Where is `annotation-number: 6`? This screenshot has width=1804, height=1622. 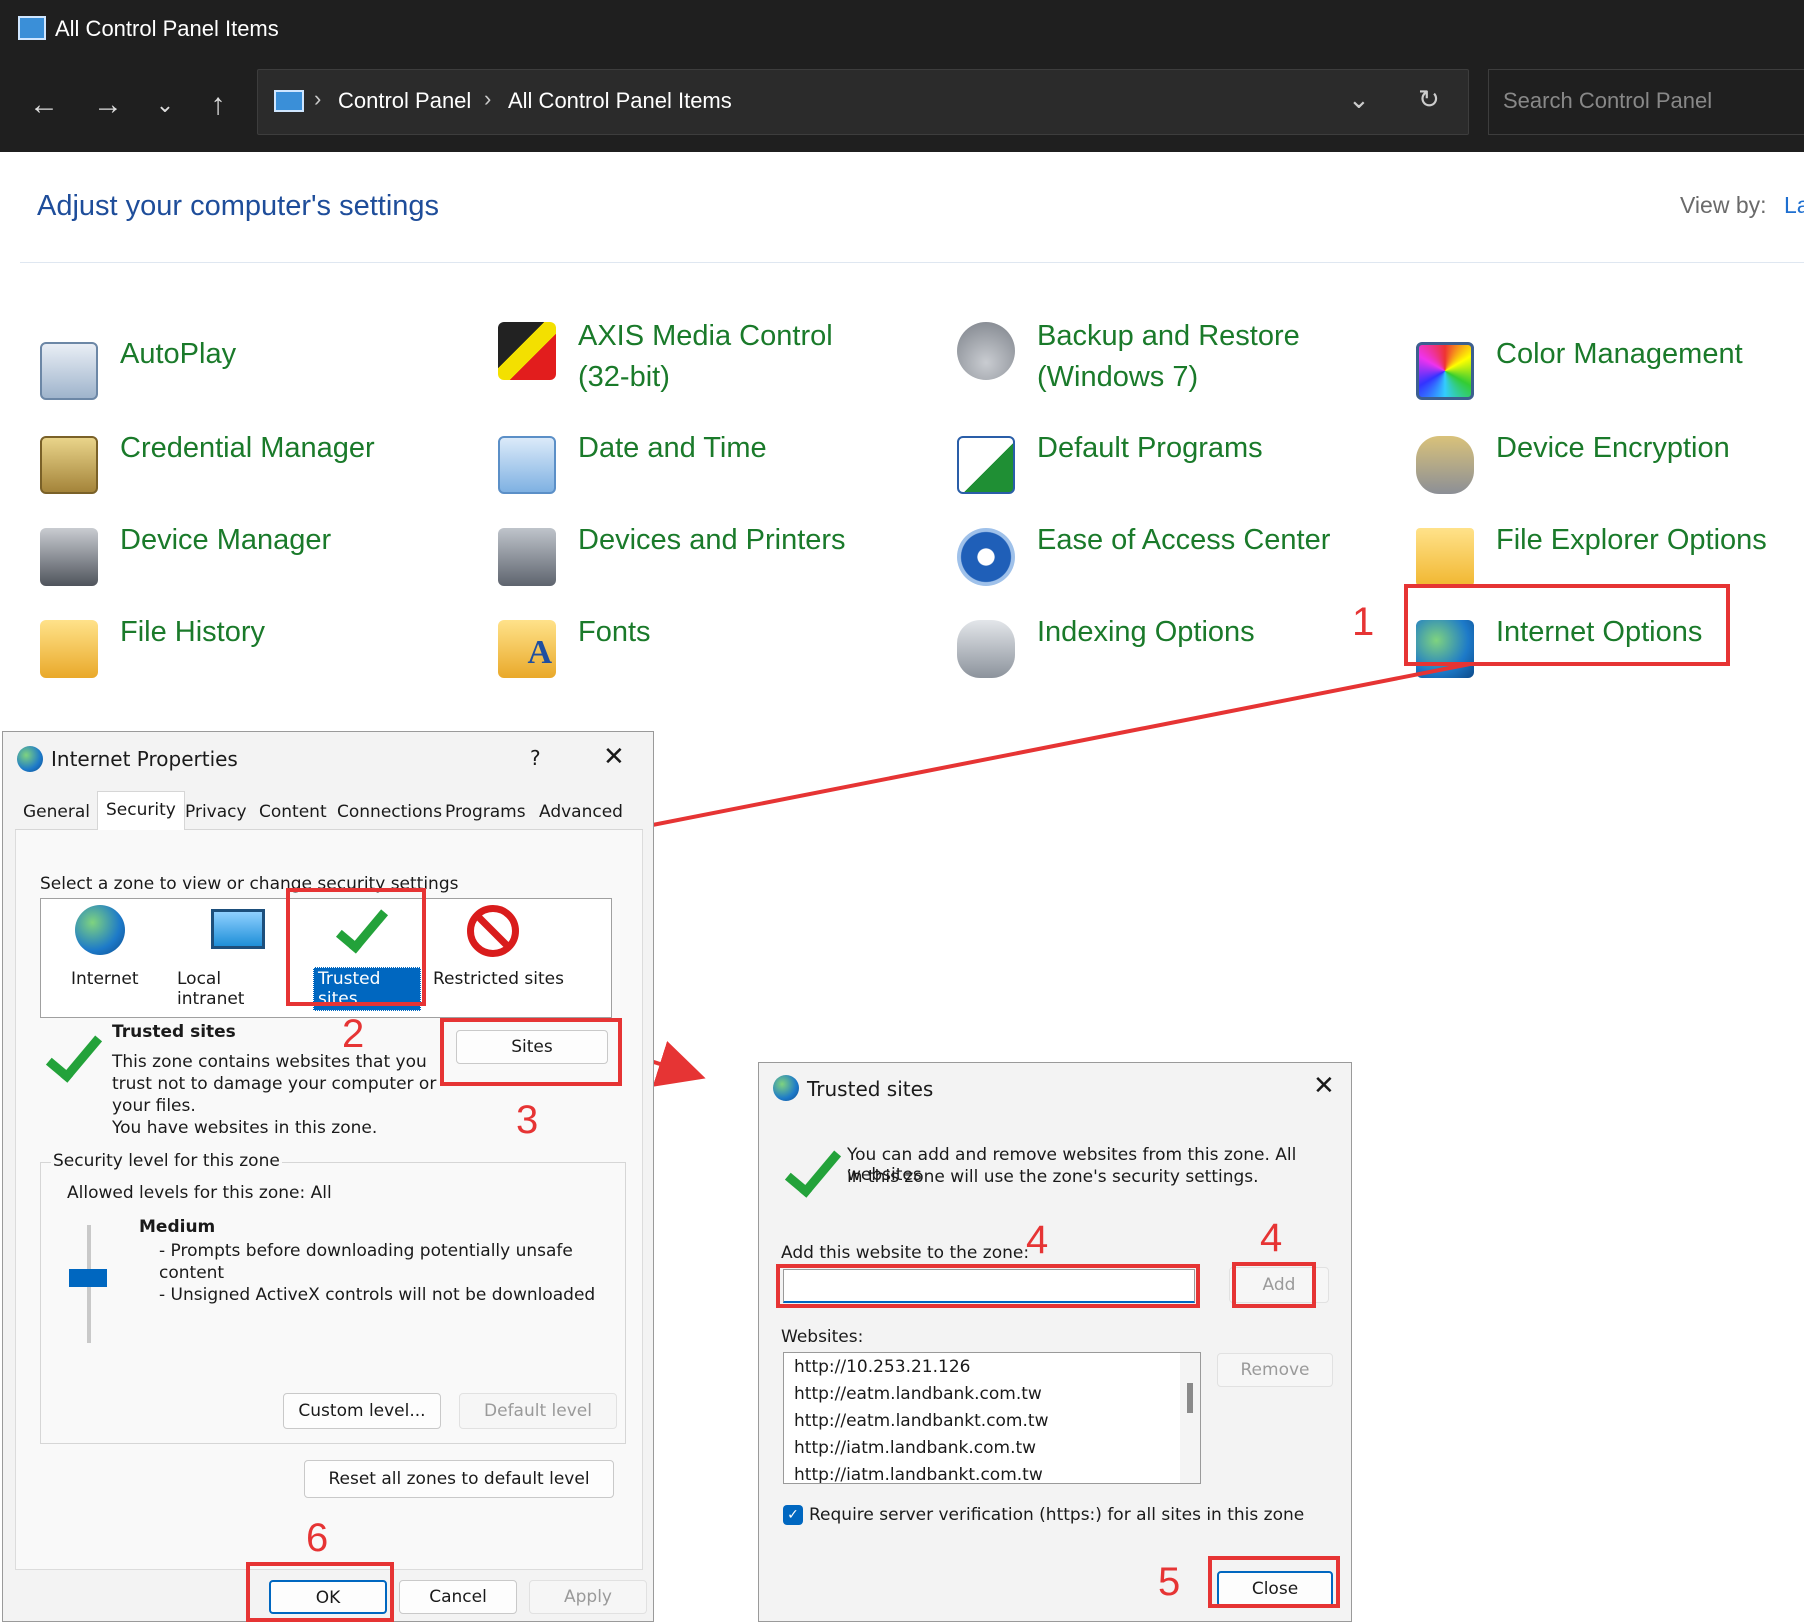
annotation-number: 6 is located at coordinates (317, 1538).